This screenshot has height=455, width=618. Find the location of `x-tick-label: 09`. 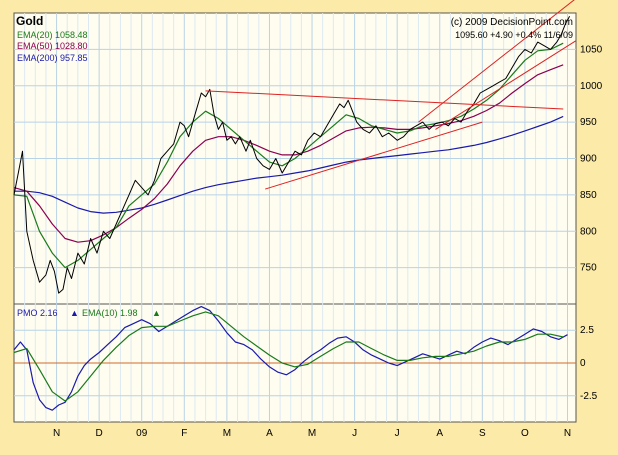

x-tick-label: 09 is located at coordinates (142, 433).